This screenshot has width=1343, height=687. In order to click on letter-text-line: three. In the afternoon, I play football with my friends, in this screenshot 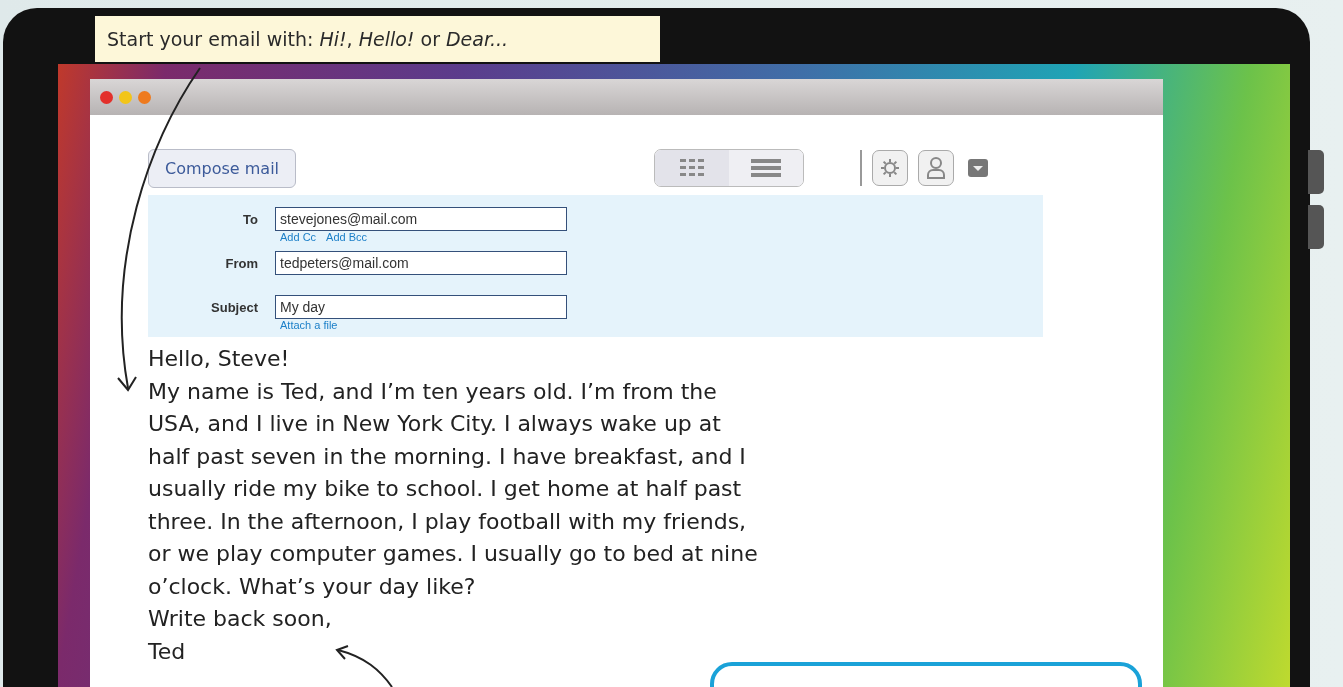, I will do `click(447, 521)`.